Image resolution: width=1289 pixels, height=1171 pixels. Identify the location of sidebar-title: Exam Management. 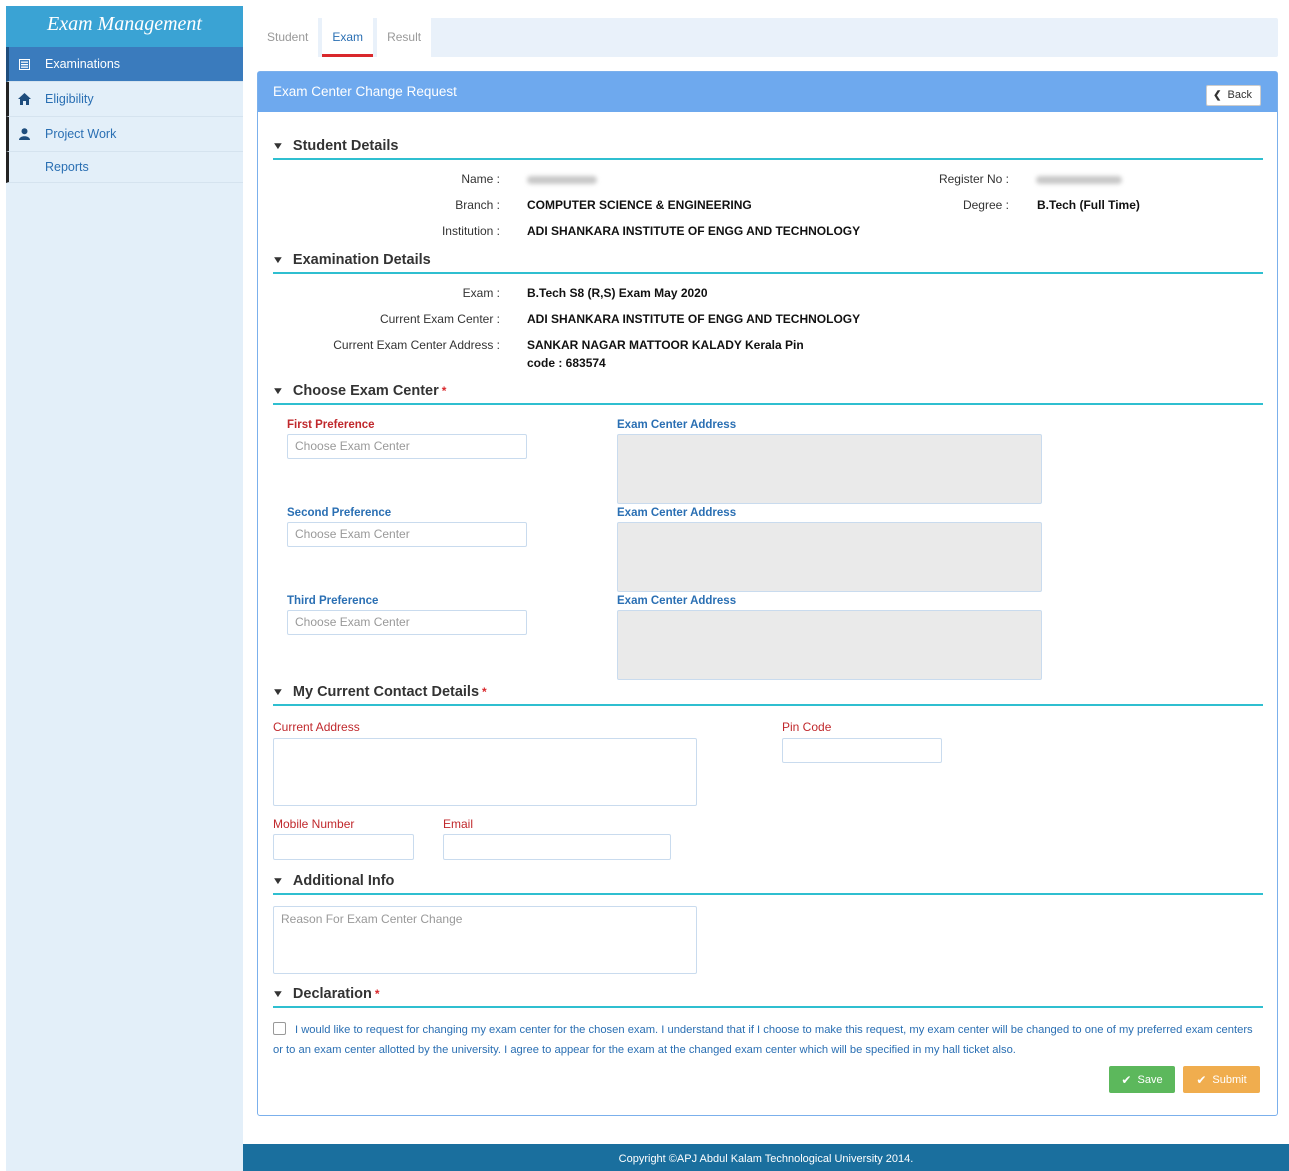
(124, 26).